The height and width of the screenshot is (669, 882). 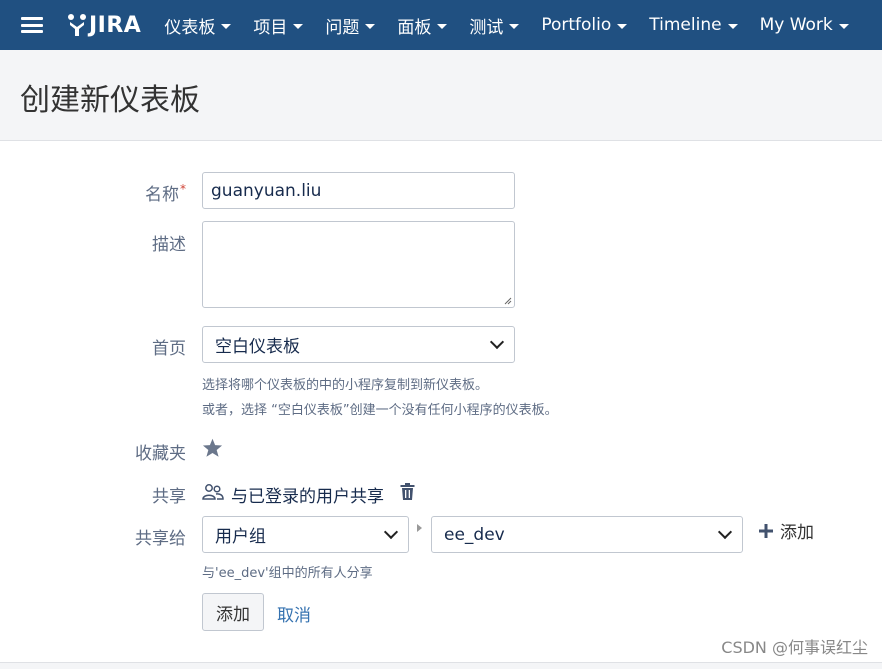 I want to click on share-help-text: 与'ee_dev'组中的所有人分享, so click(x=287, y=573).